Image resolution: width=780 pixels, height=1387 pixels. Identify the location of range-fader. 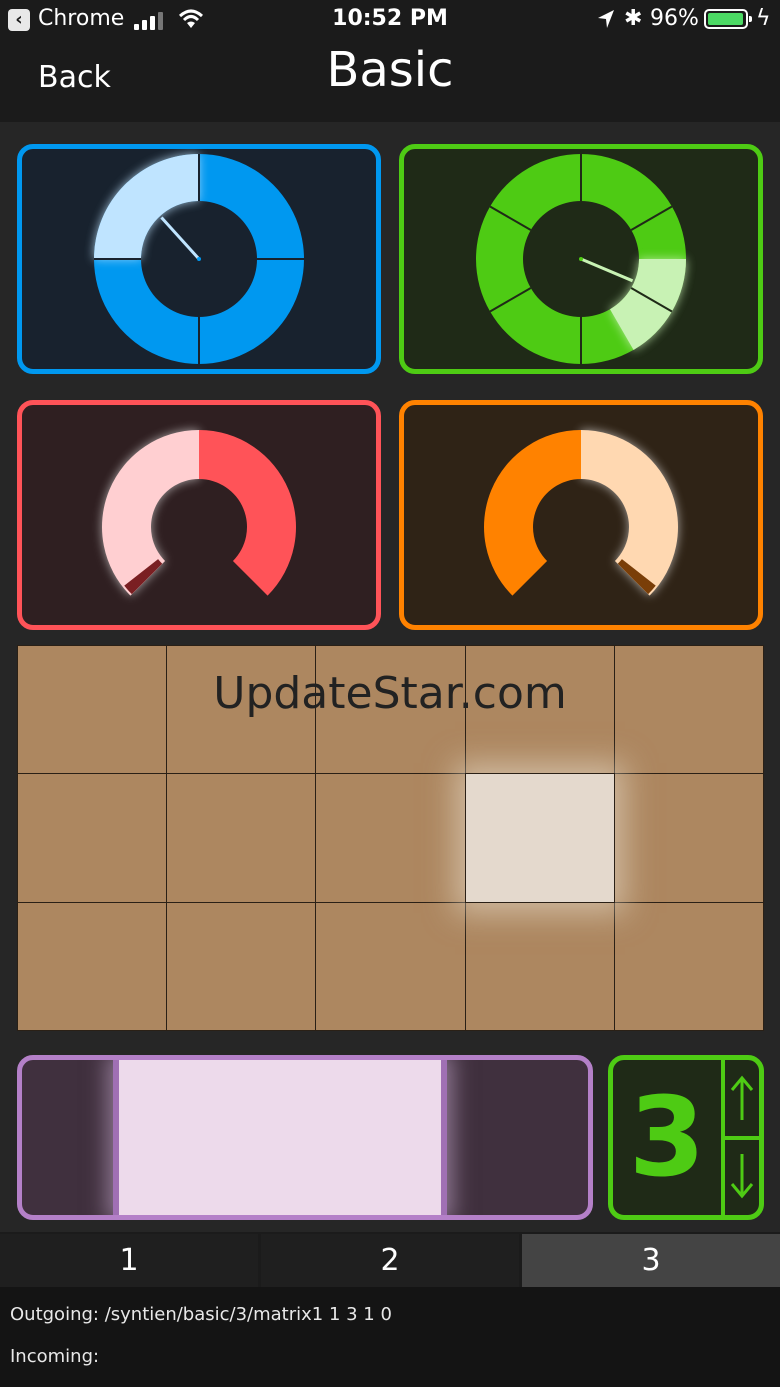
(305, 1137).